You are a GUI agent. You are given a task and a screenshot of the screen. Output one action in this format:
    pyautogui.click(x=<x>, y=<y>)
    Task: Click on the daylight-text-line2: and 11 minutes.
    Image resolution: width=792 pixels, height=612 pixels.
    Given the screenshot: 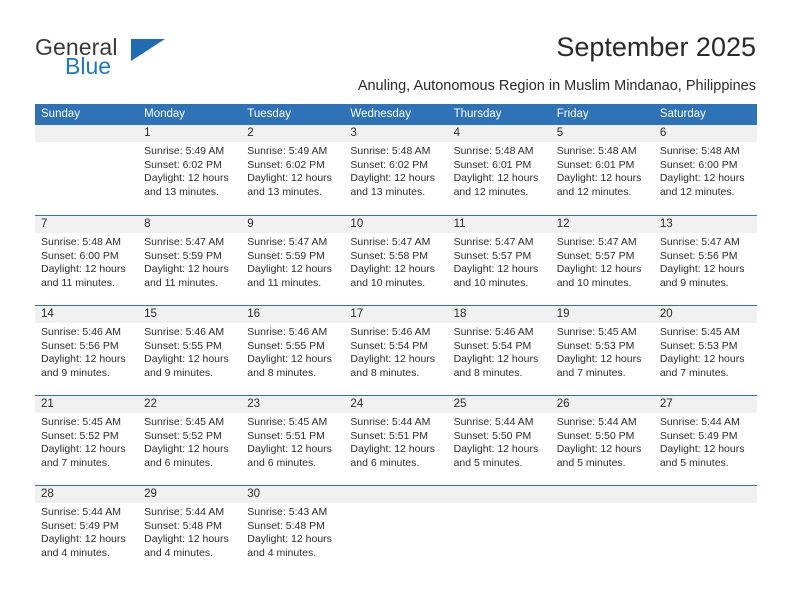 What is the action you would take?
    pyautogui.click(x=284, y=282)
    